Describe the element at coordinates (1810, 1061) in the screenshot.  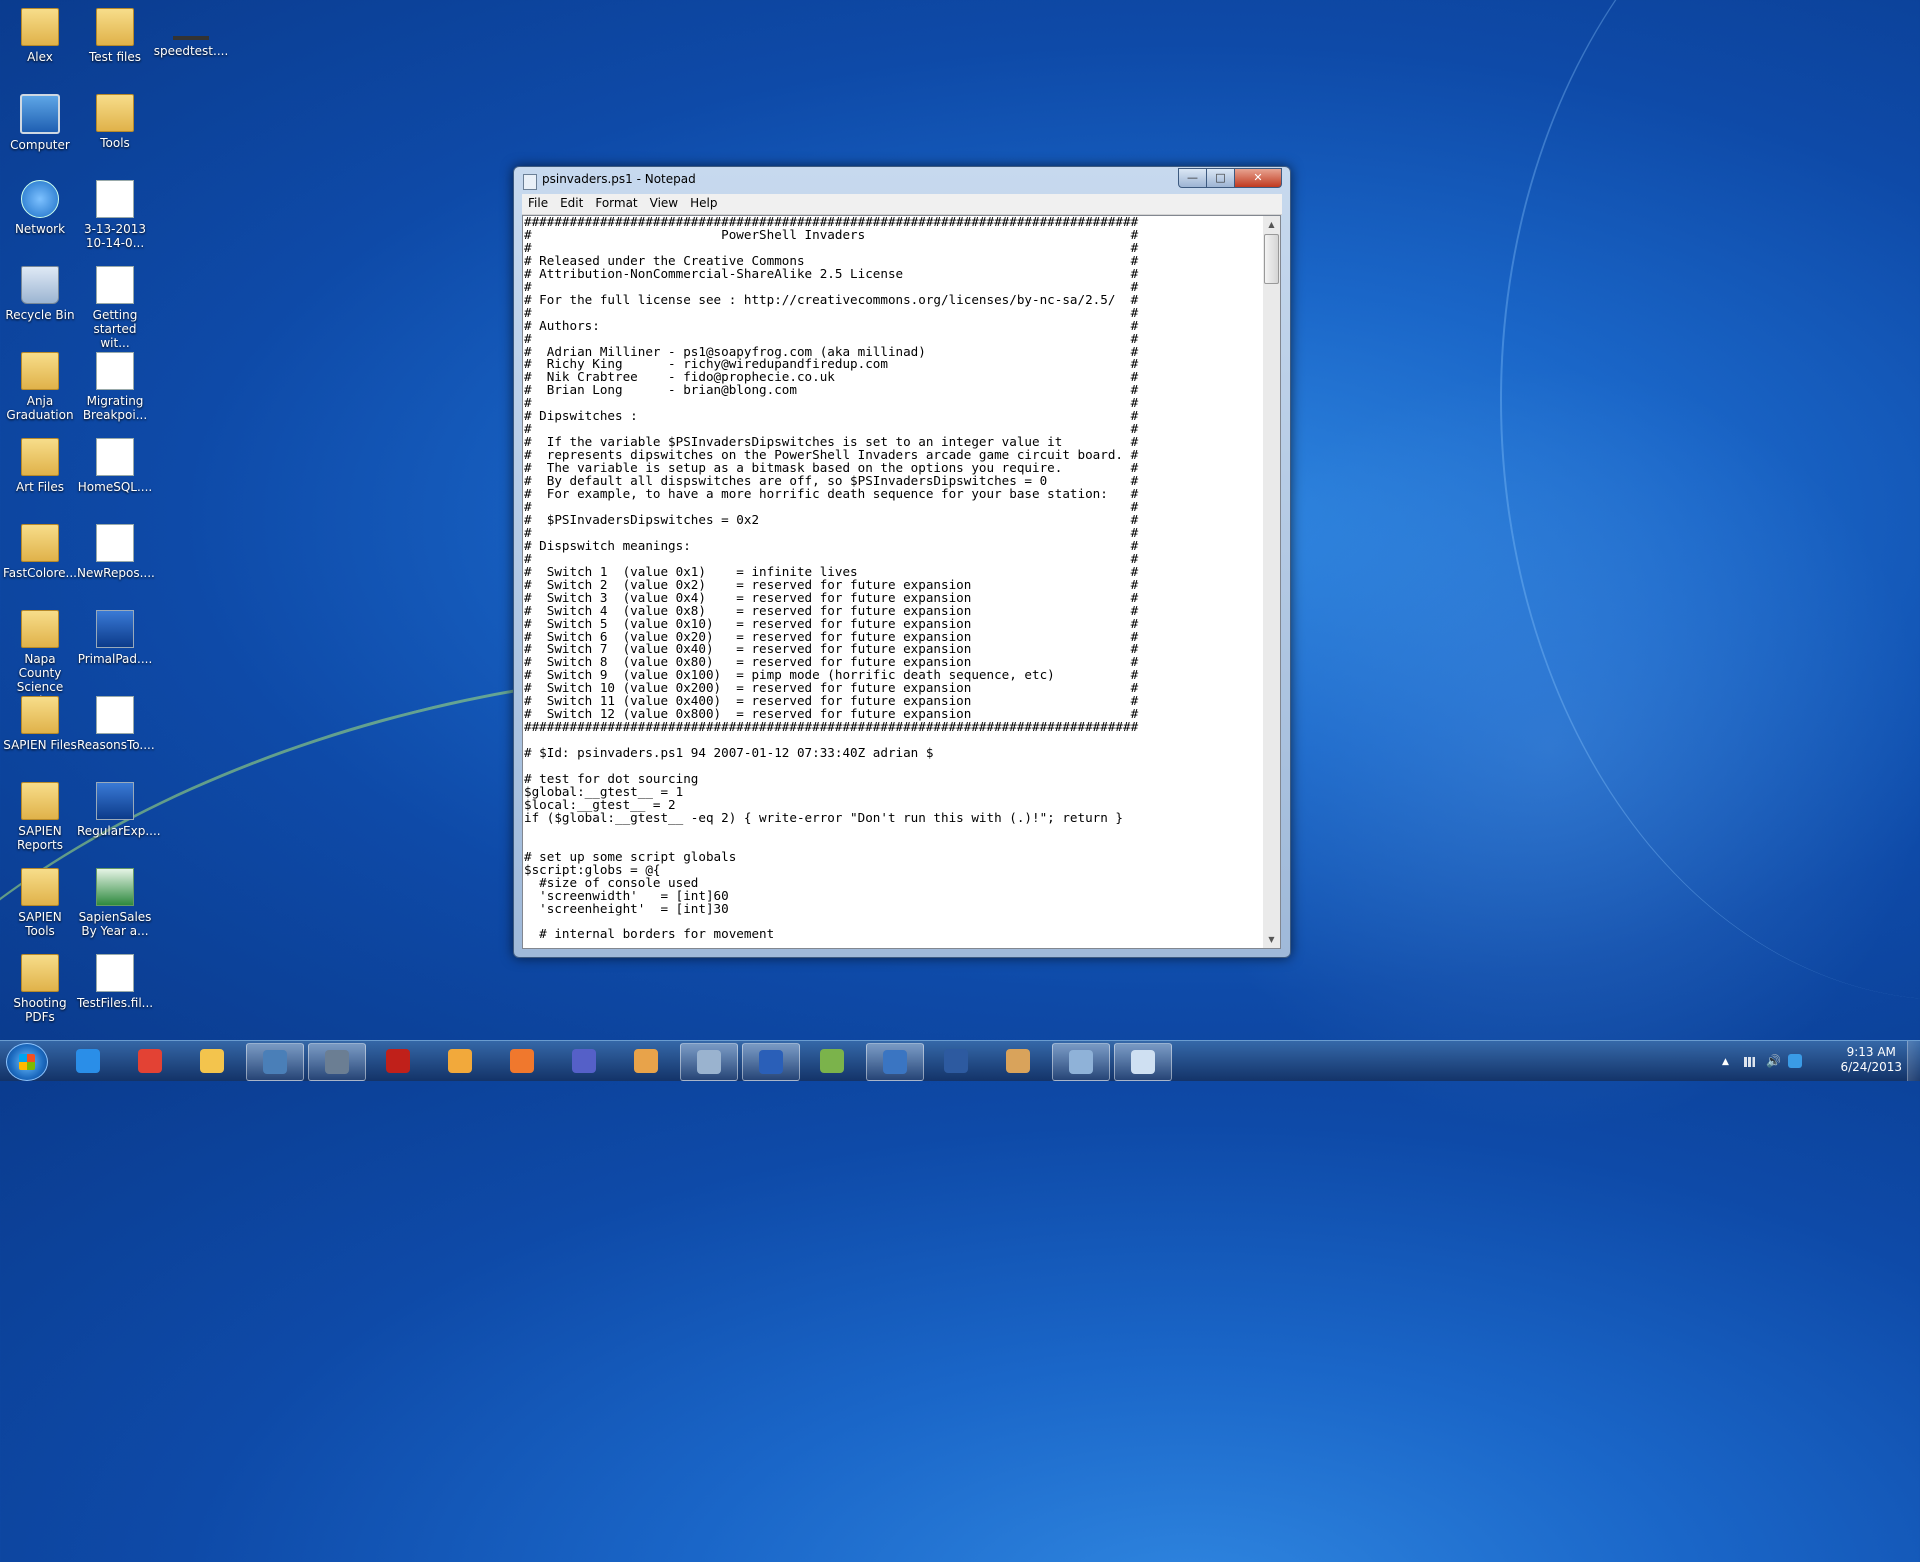
I see `system-tray: ▲ 🔊 9:13 AM 6/24/2013` at that location.